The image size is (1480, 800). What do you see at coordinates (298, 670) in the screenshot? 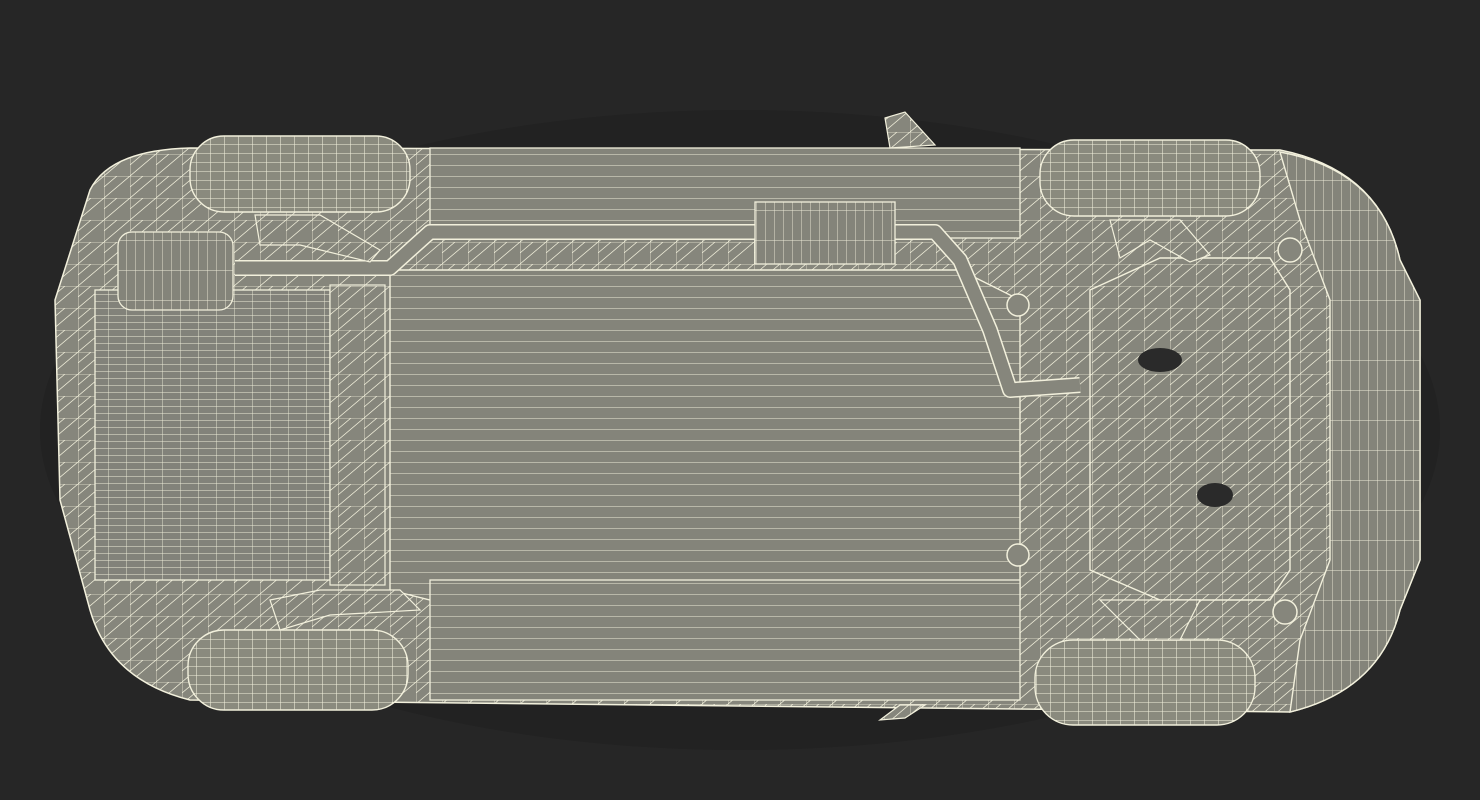
I see `wheel-rear-bottom` at bounding box center [298, 670].